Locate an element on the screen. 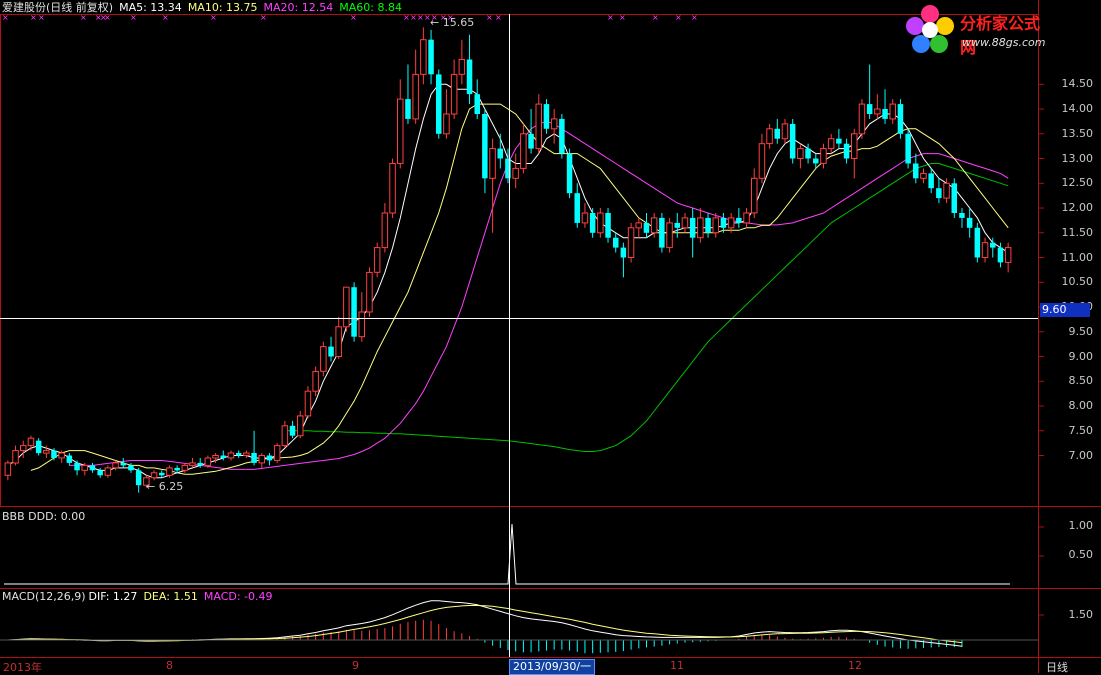 This screenshot has height=675, width=1101. price-axis-label: 8.00 is located at coordinates (1081, 405).